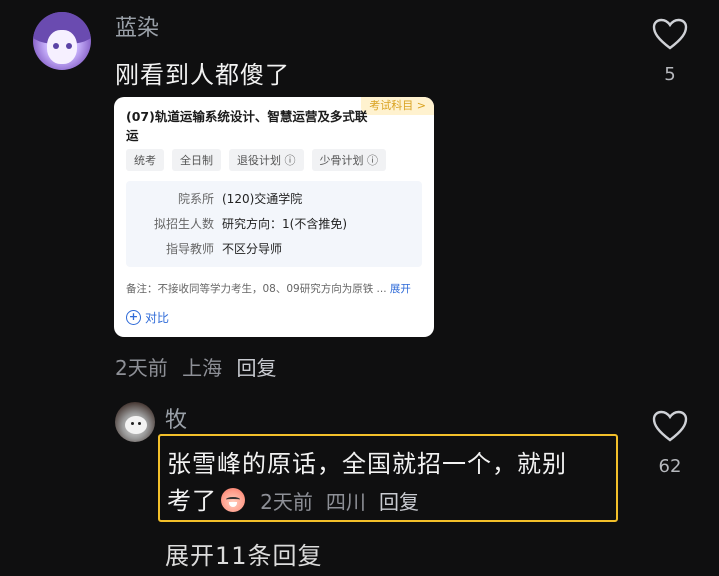  I want to click on info-key: 院系所, so click(195, 199).